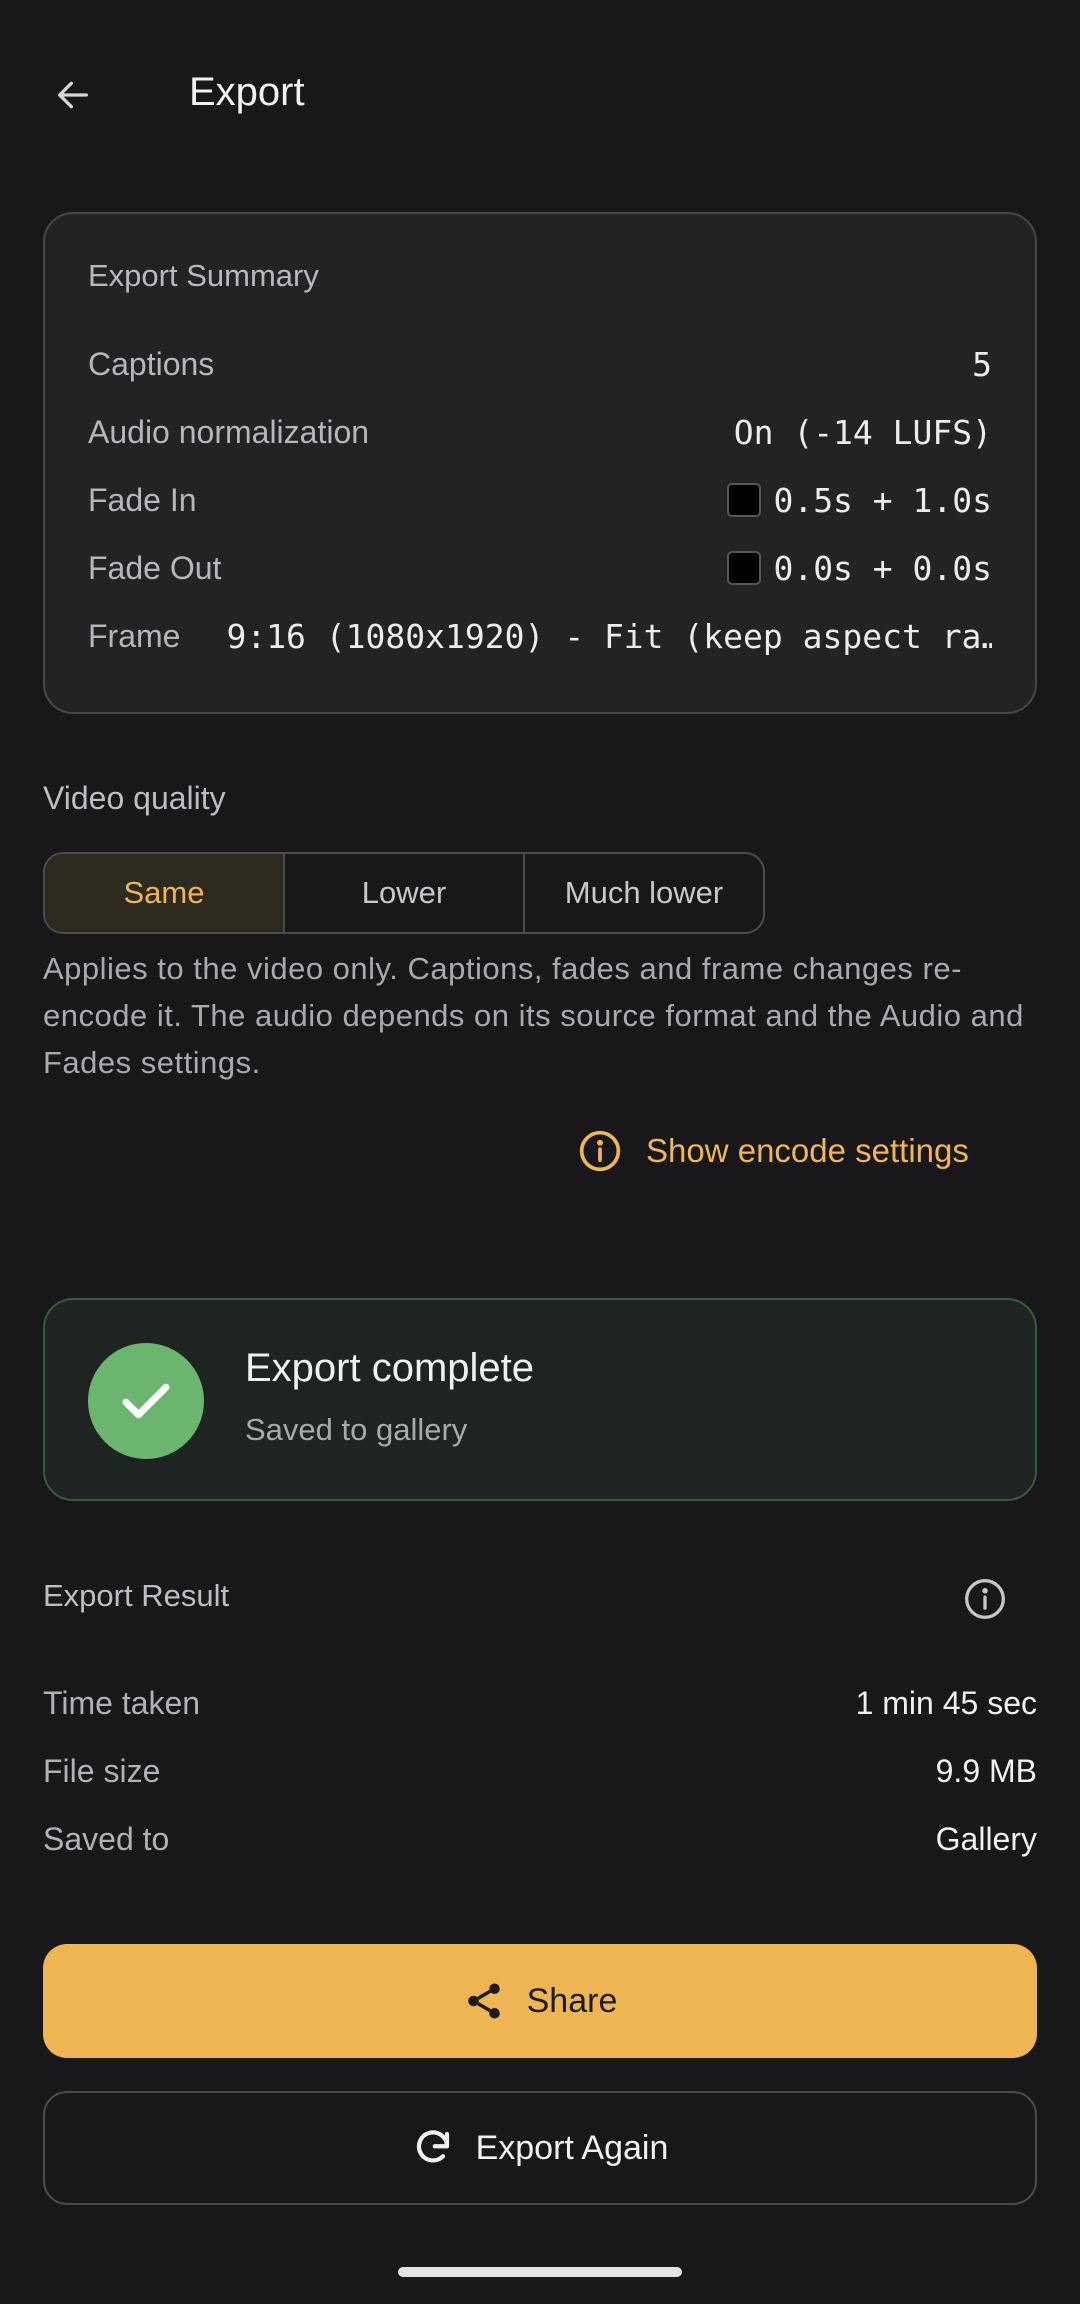  What do you see at coordinates (136, 1595) in the screenshot?
I see `export-result-label: Export Result` at bounding box center [136, 1595].